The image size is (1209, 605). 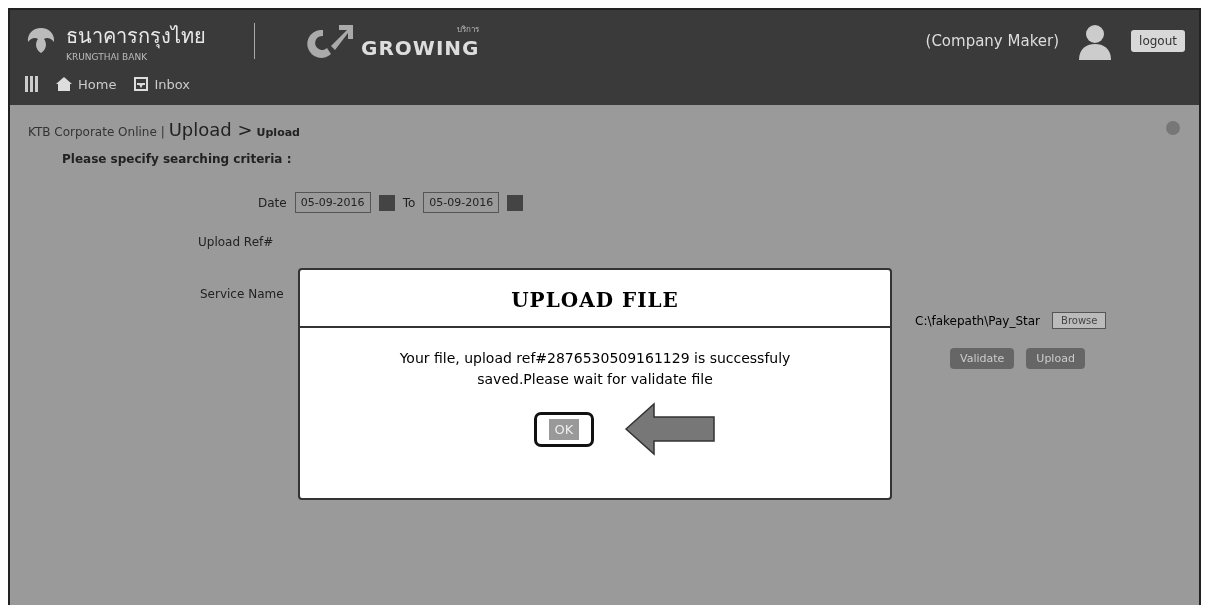 What do you see at coordinates (1055, 358) in the screenshot?
I see `action-button: Upload` at bounding box center [1055, 358].